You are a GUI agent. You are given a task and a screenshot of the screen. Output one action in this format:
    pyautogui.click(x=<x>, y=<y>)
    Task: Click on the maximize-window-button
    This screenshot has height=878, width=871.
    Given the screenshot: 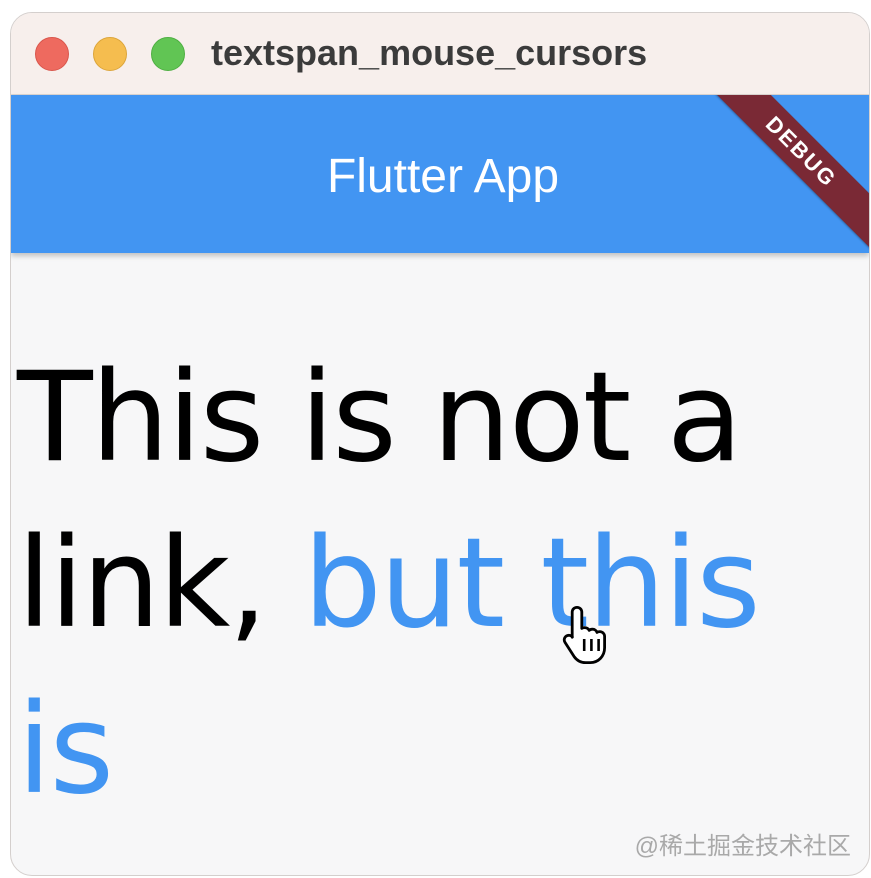 What is the action you would take?
    pyautogui.click(x=168, y=54)
    